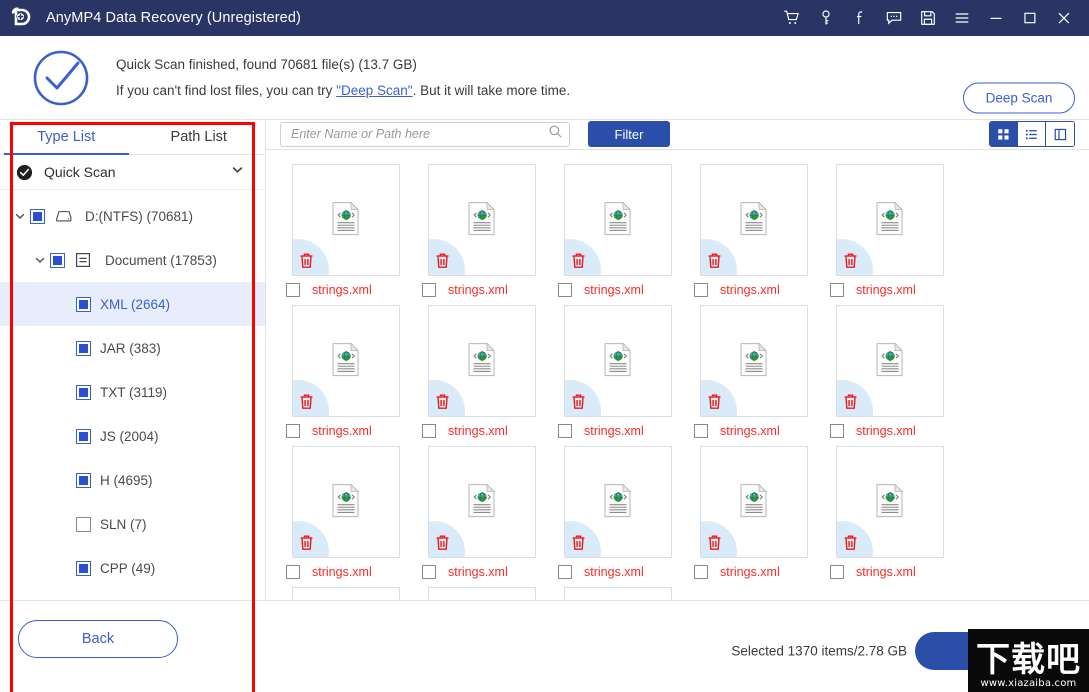 The image size is (1089, 692). I want to click on tree-item-cpp: CPP (49), so click(132, 568).